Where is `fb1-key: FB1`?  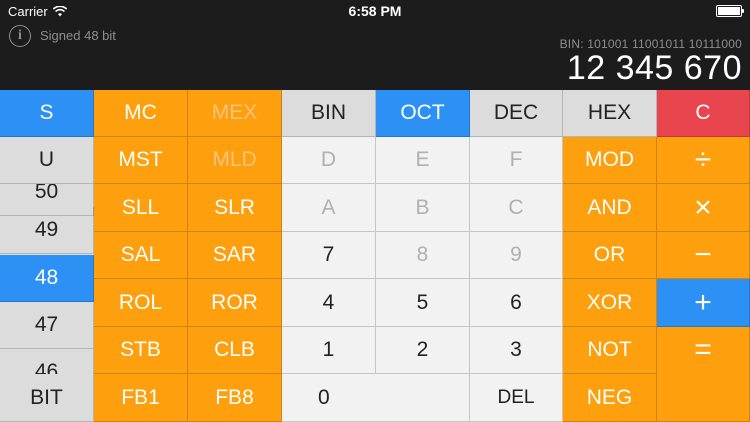
fb1-key: FB1 is located at coordinates (141, 398).